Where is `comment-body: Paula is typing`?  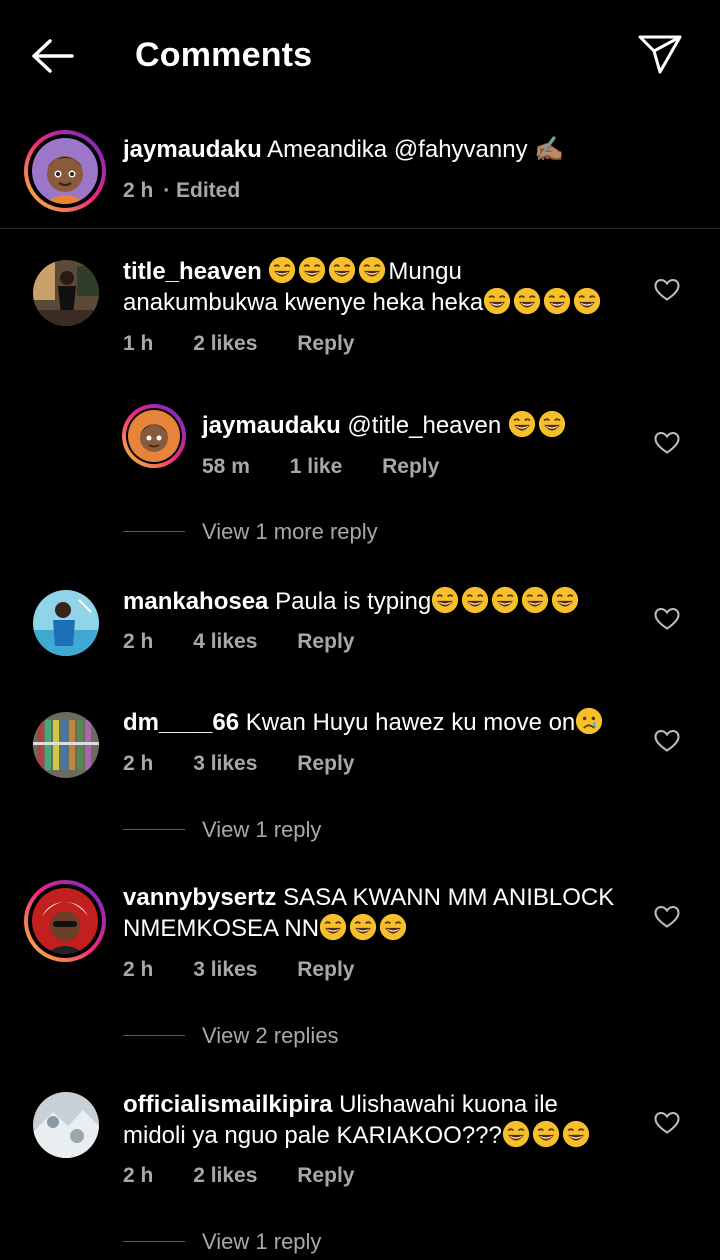
comment-body: Paula is typing is located at coordinates (353, 601).